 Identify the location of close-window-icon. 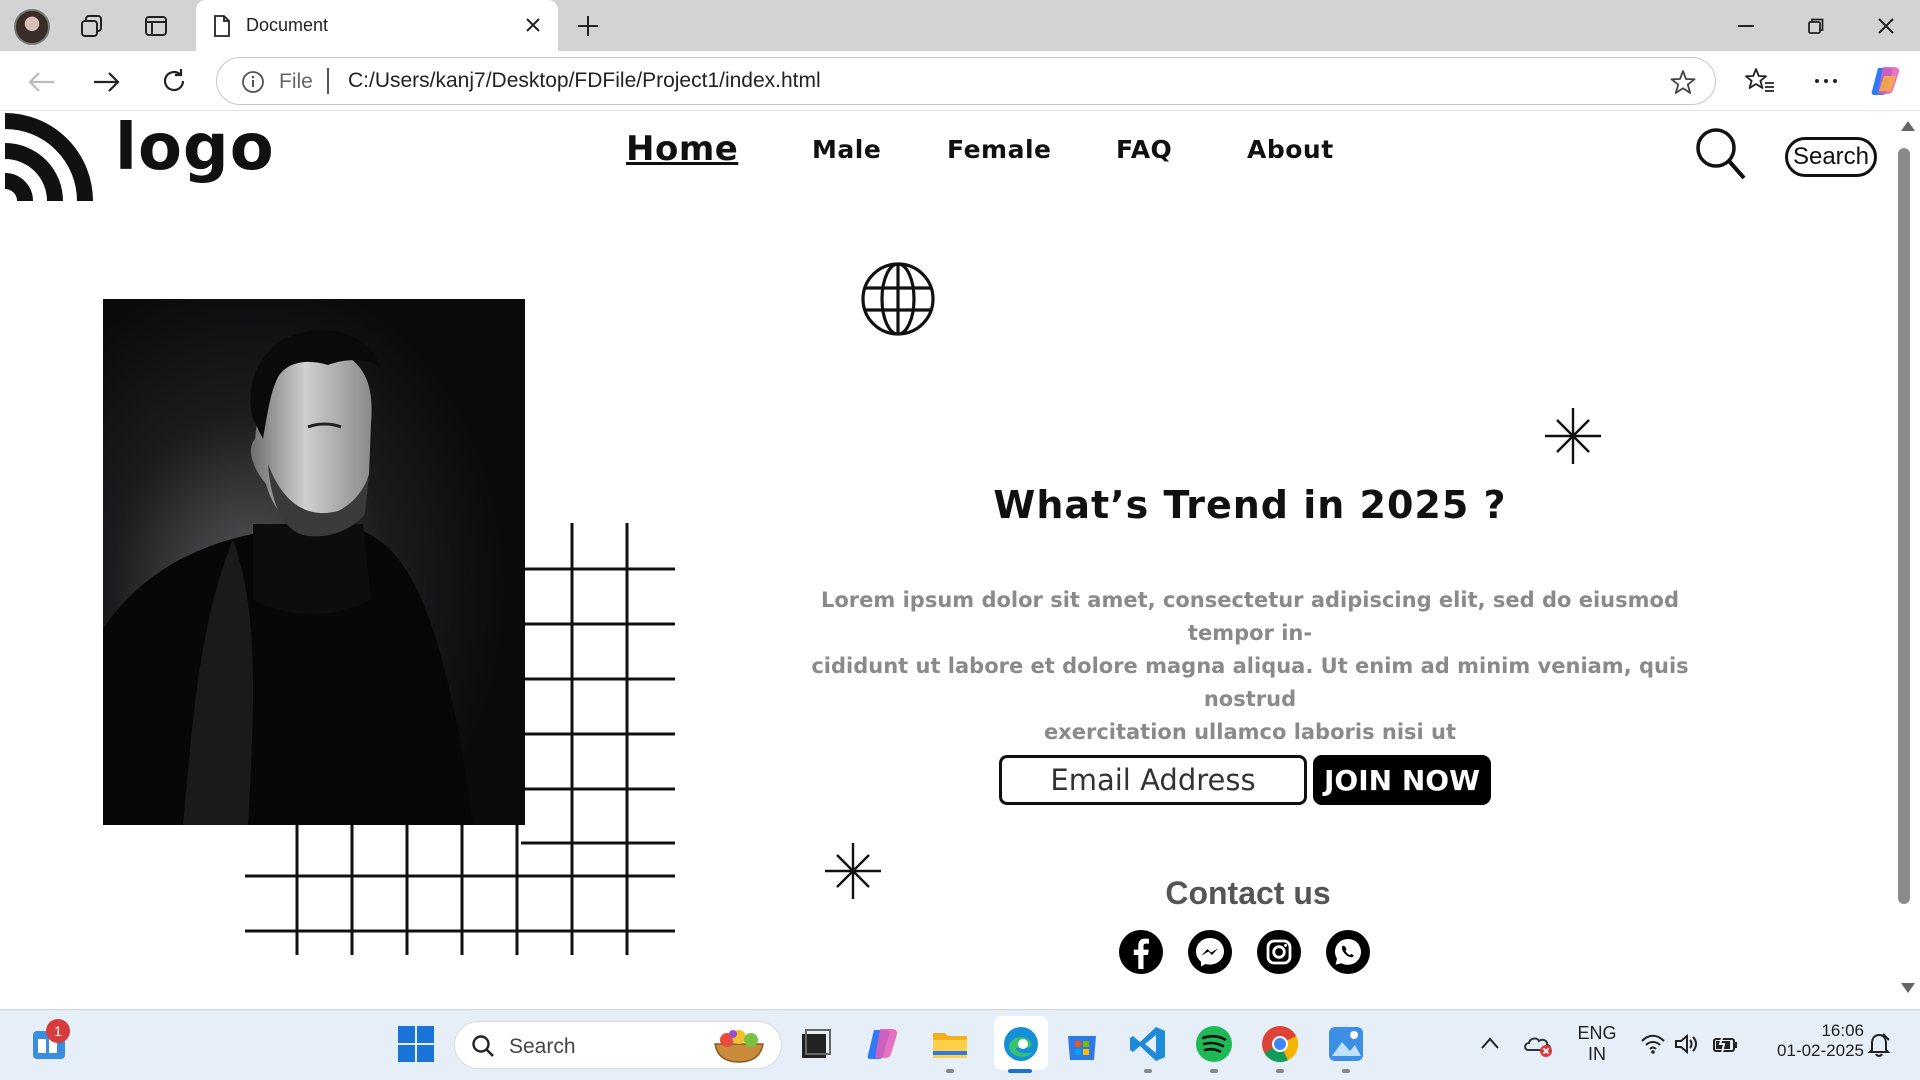
(1886, 26).